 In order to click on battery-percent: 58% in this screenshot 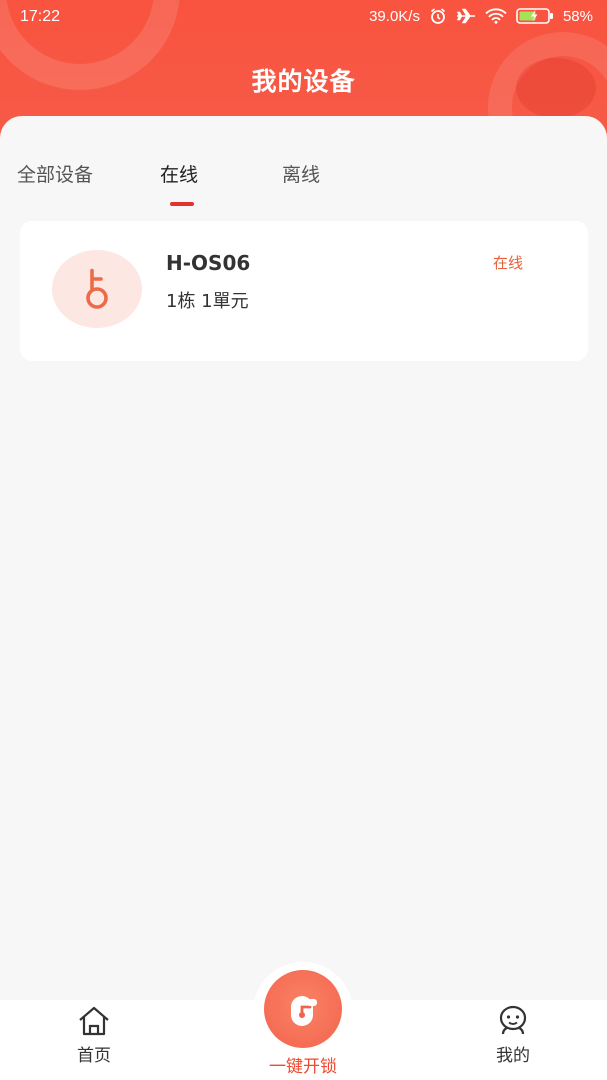, I will do `click(577, 16)`.